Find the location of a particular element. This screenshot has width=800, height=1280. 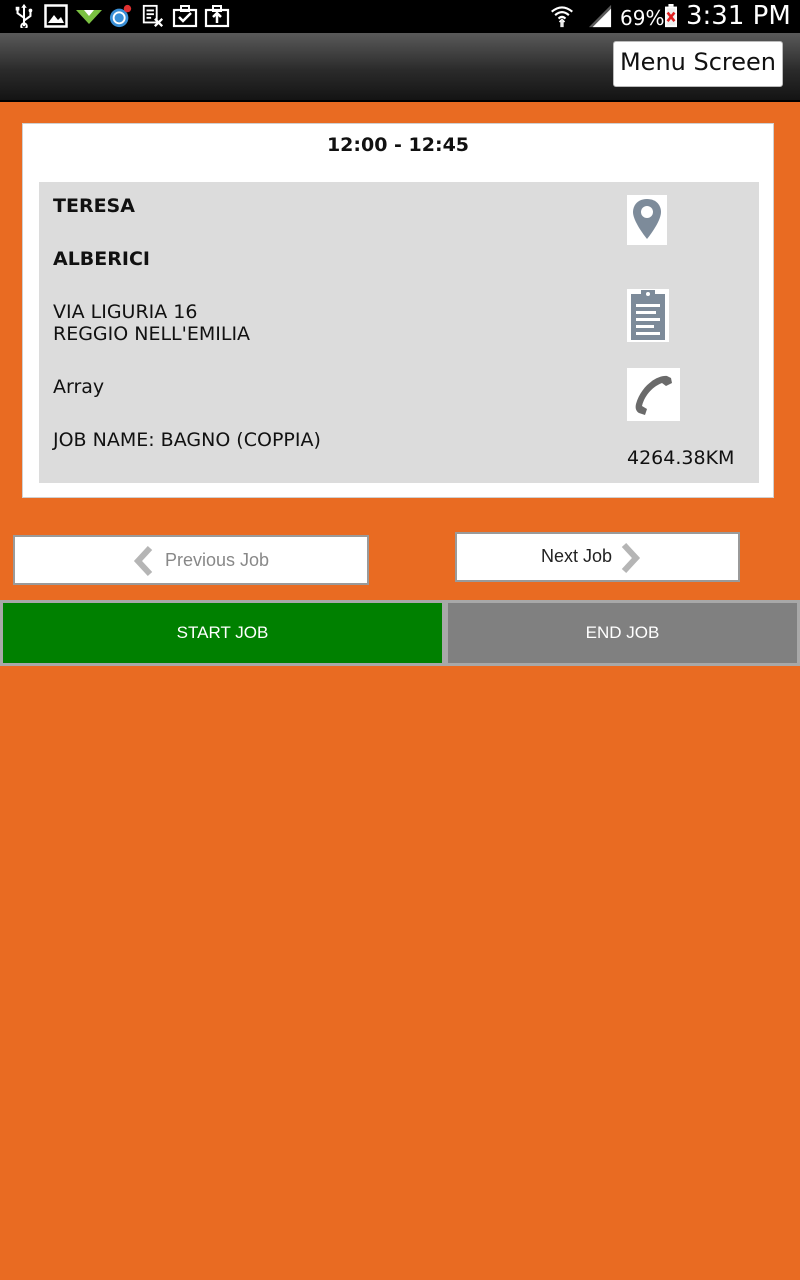

menu-screen-button: Menu Screen is located at coordinates (698, 64).